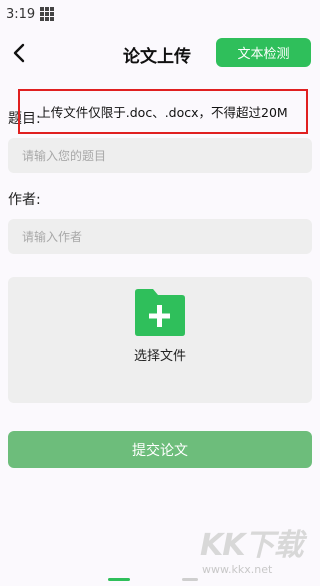 This screenshot has height=586, width=320. Describe the element at coordinates (160, 236) in the screenshot. I see `author-input: 请输入作者` at that location.